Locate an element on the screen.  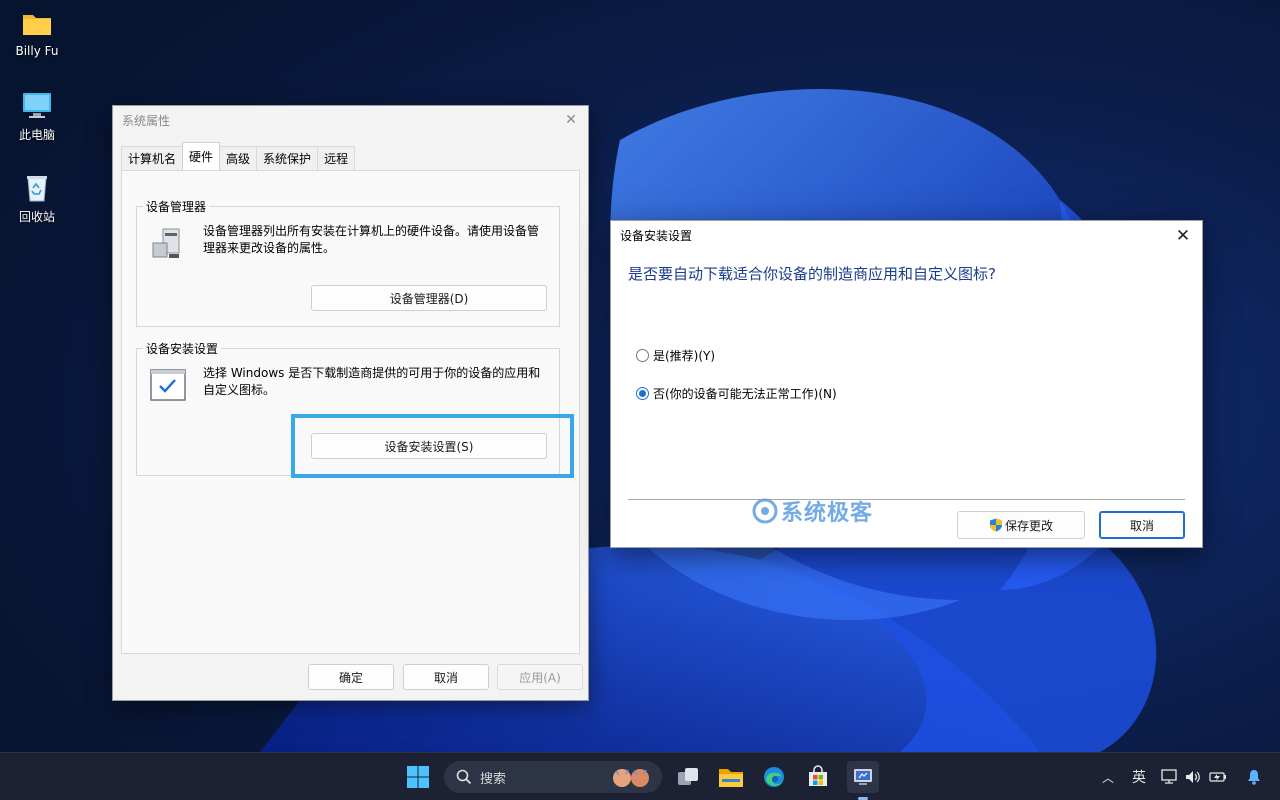
watermark-logo-icon is located at coordinates (765, 511).